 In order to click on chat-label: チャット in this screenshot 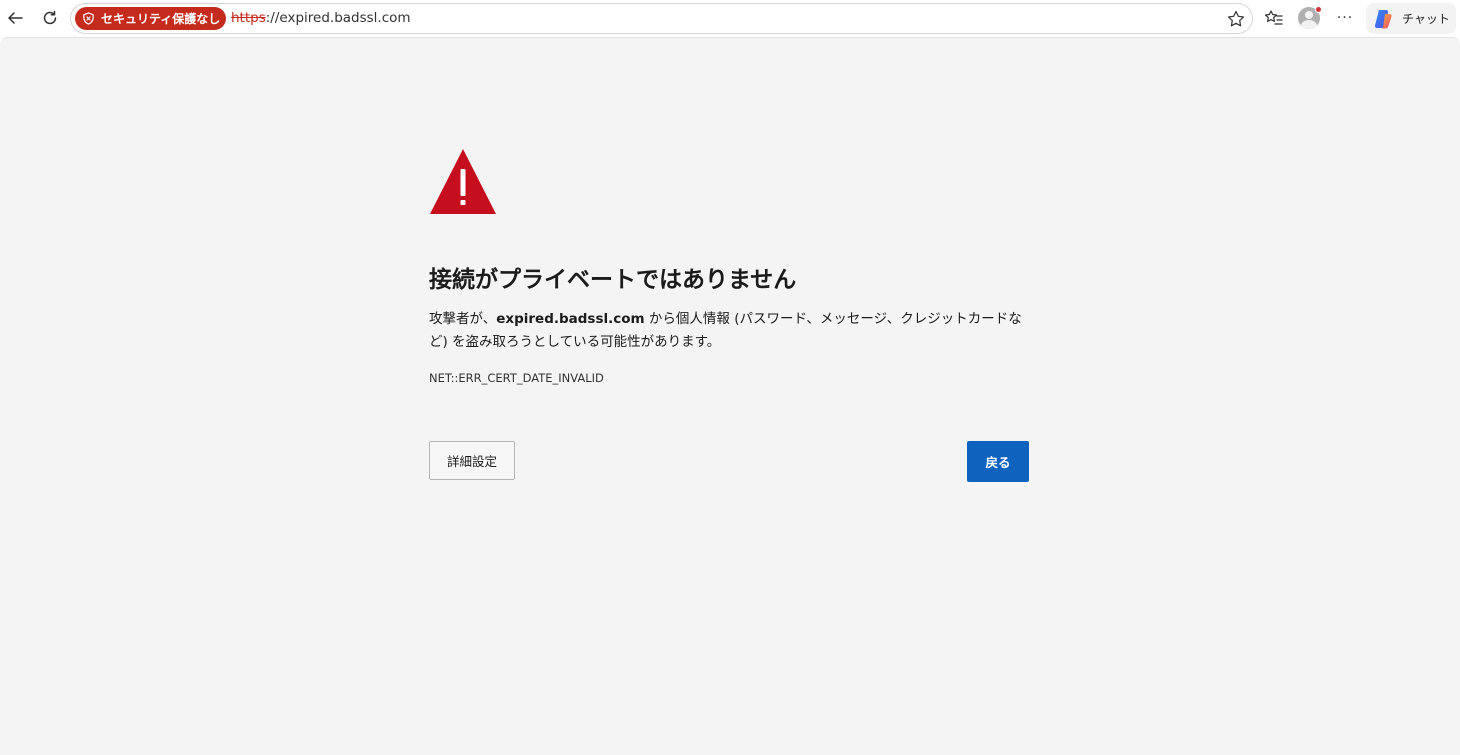, I will do `click(1426, 19)`.